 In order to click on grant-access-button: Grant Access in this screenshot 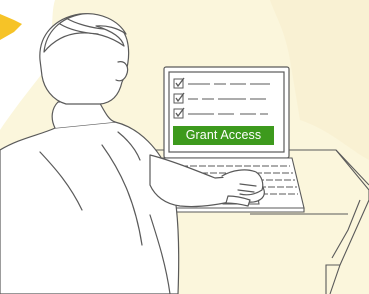, I will do `click(223, 135)`.